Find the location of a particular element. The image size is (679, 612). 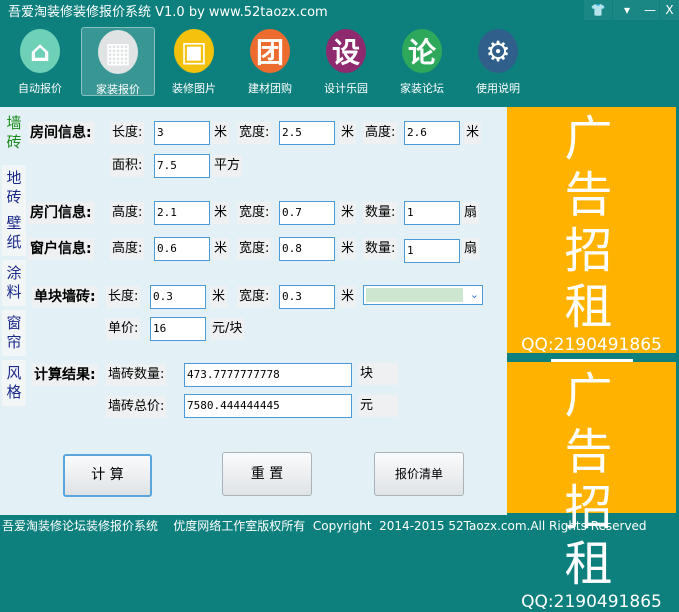

room-length-input: 3 is located at coordinates (182, 133).